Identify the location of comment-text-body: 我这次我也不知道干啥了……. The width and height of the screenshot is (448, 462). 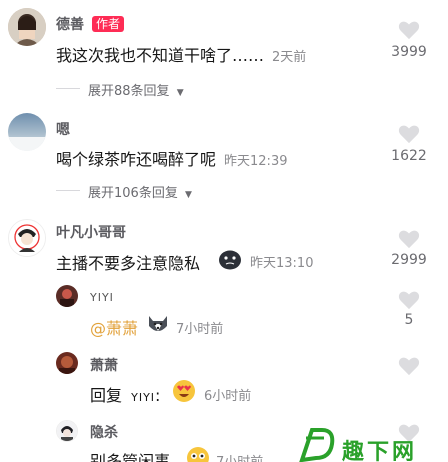
(160, 55).